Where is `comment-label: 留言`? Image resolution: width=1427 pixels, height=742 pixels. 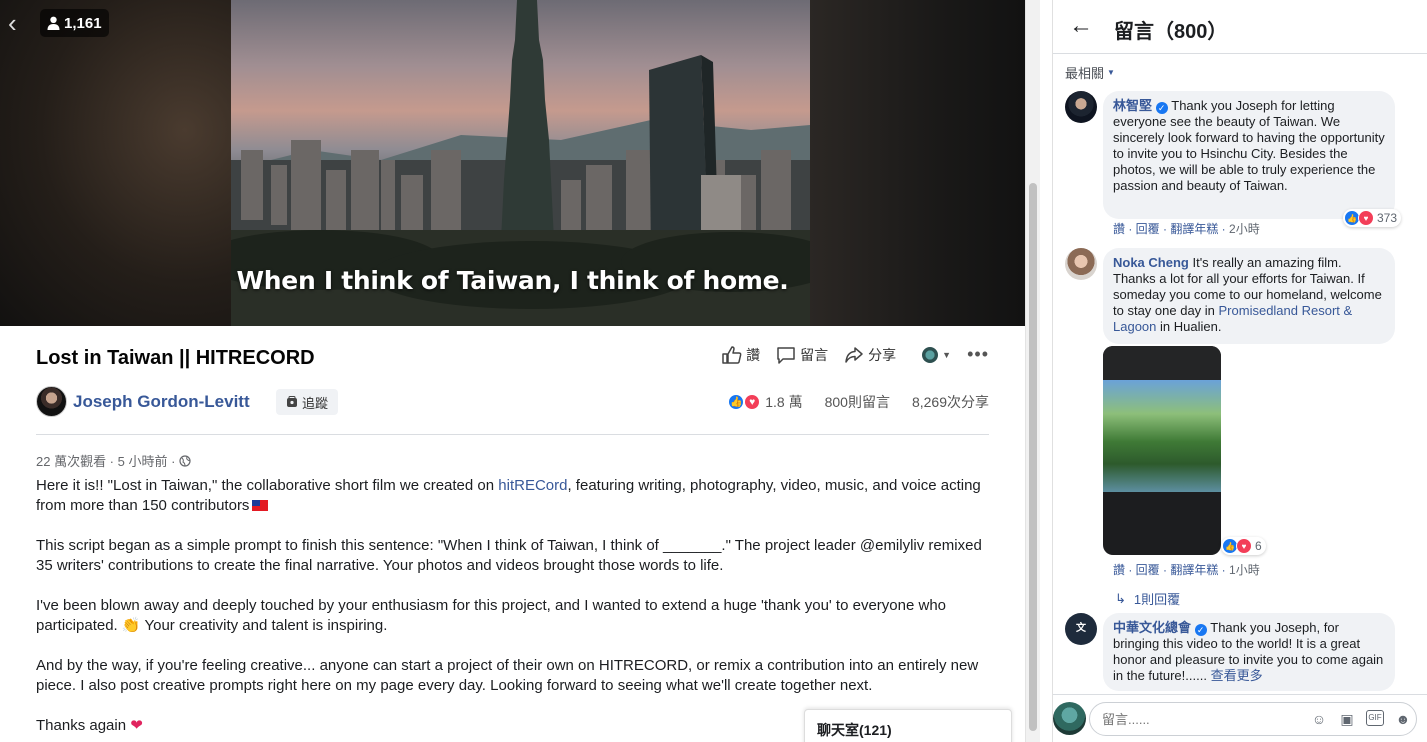 comment-label: 留言 is located at coordinates (814, 354).